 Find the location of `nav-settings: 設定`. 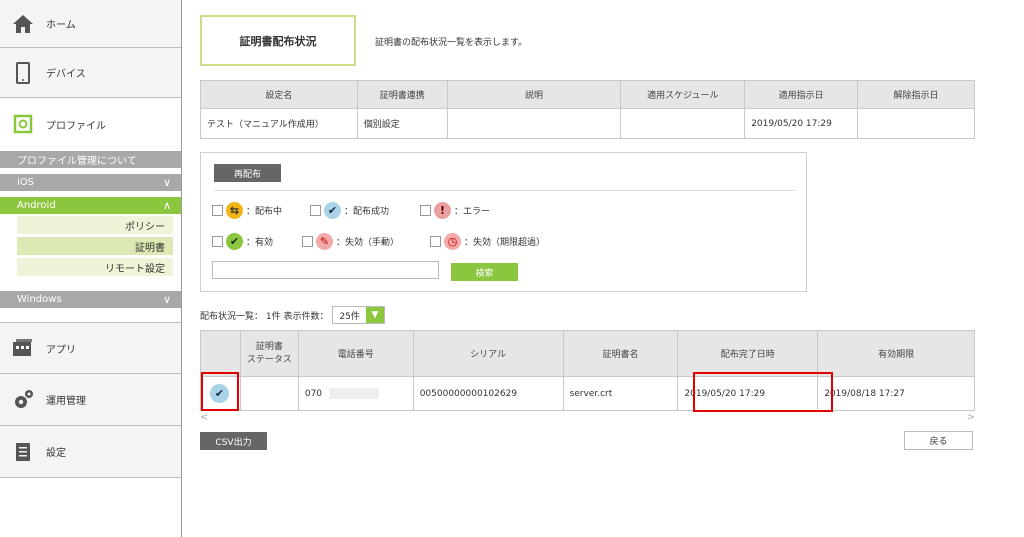

nav-settings: 設定 is located at coordinates (90, 452).